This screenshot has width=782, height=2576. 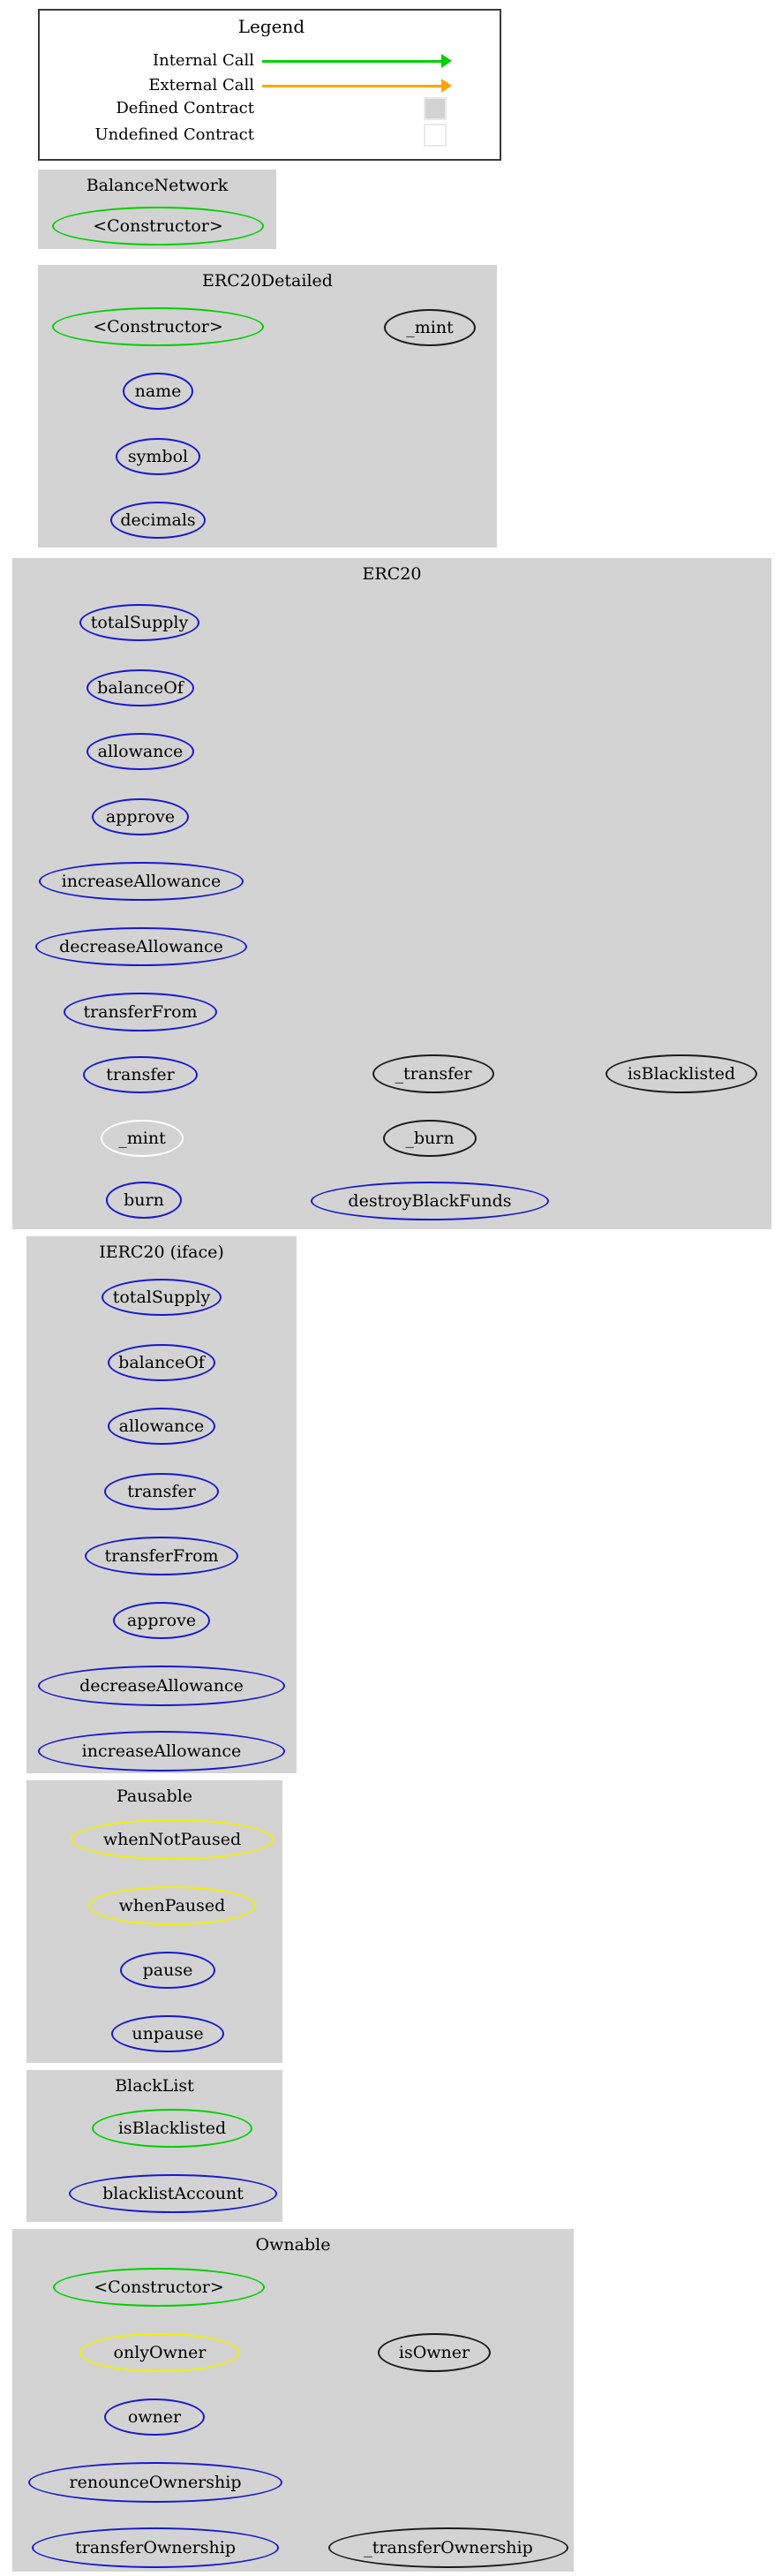 What do you see at coordinates (352, 61) in the screenshot?
I see `internal-call-line-icon` at bounding box center [352, 61].